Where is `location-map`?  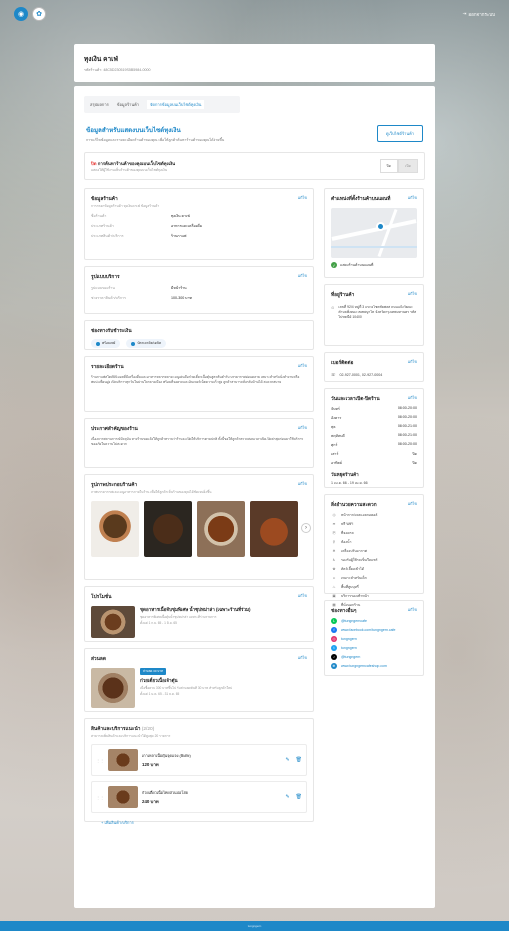
location-map is located at coordinates (374, 233).